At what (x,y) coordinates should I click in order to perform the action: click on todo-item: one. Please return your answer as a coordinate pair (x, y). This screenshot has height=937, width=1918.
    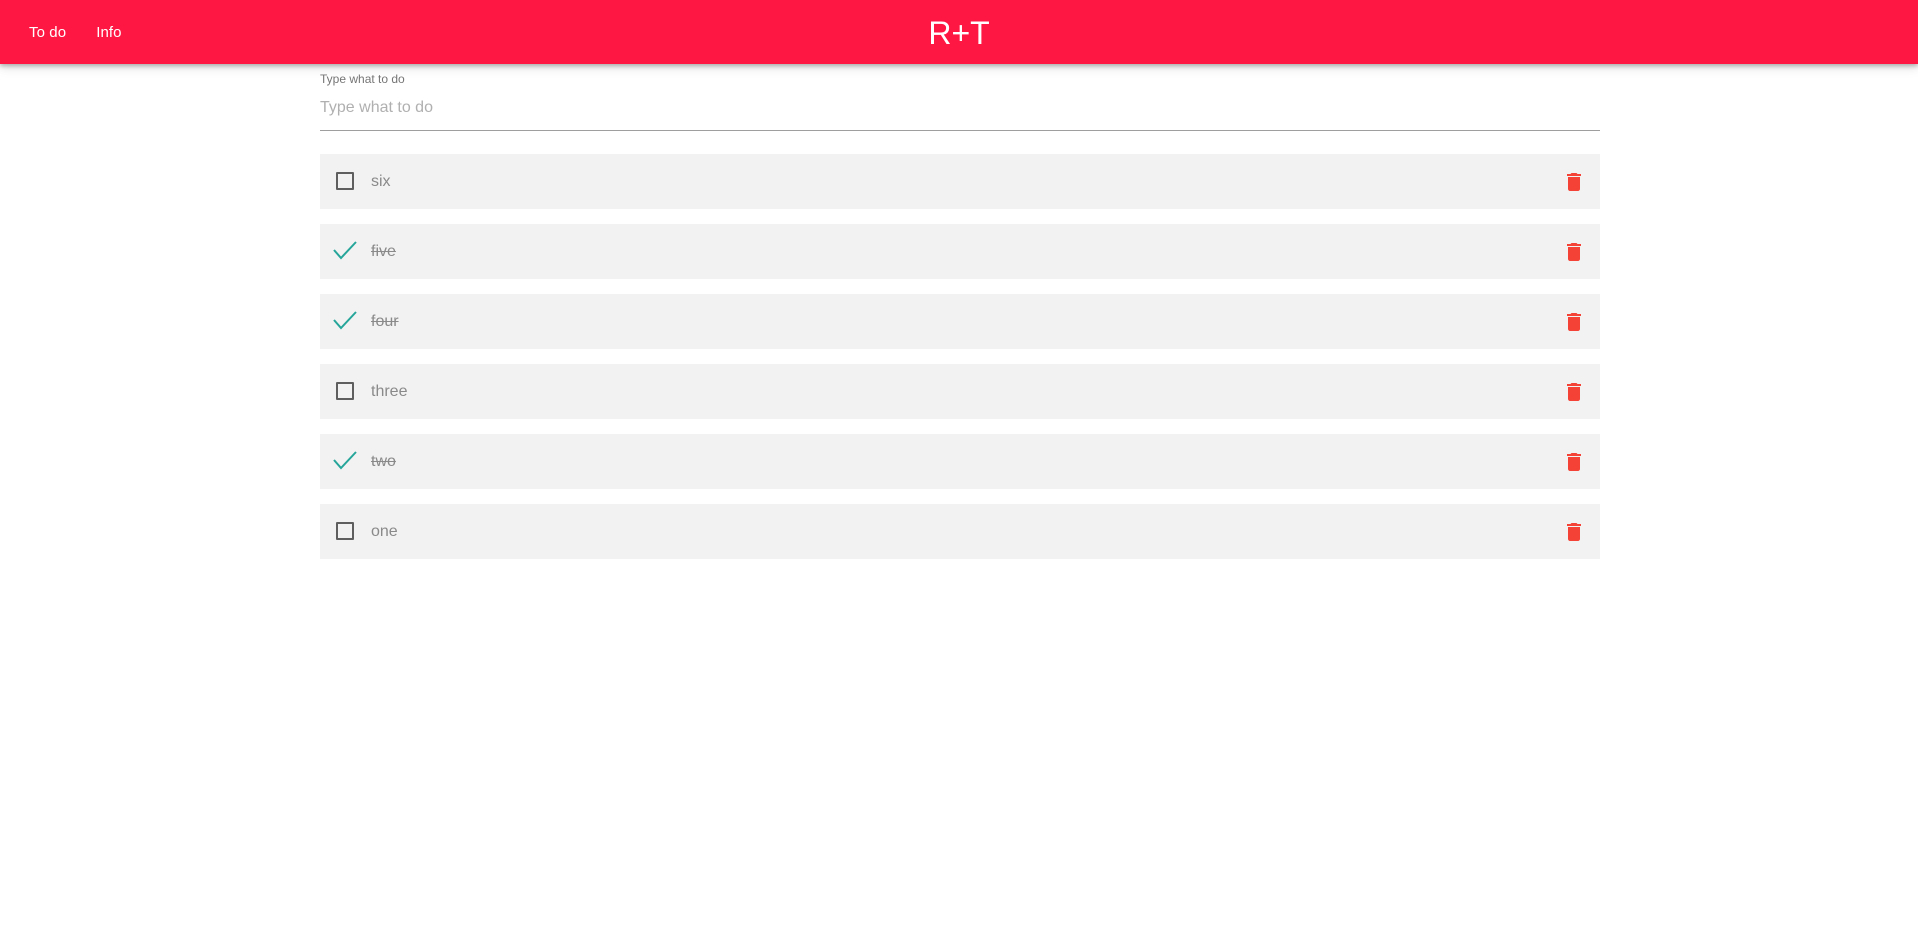
    Looking at the image, I should click on (960, 531).